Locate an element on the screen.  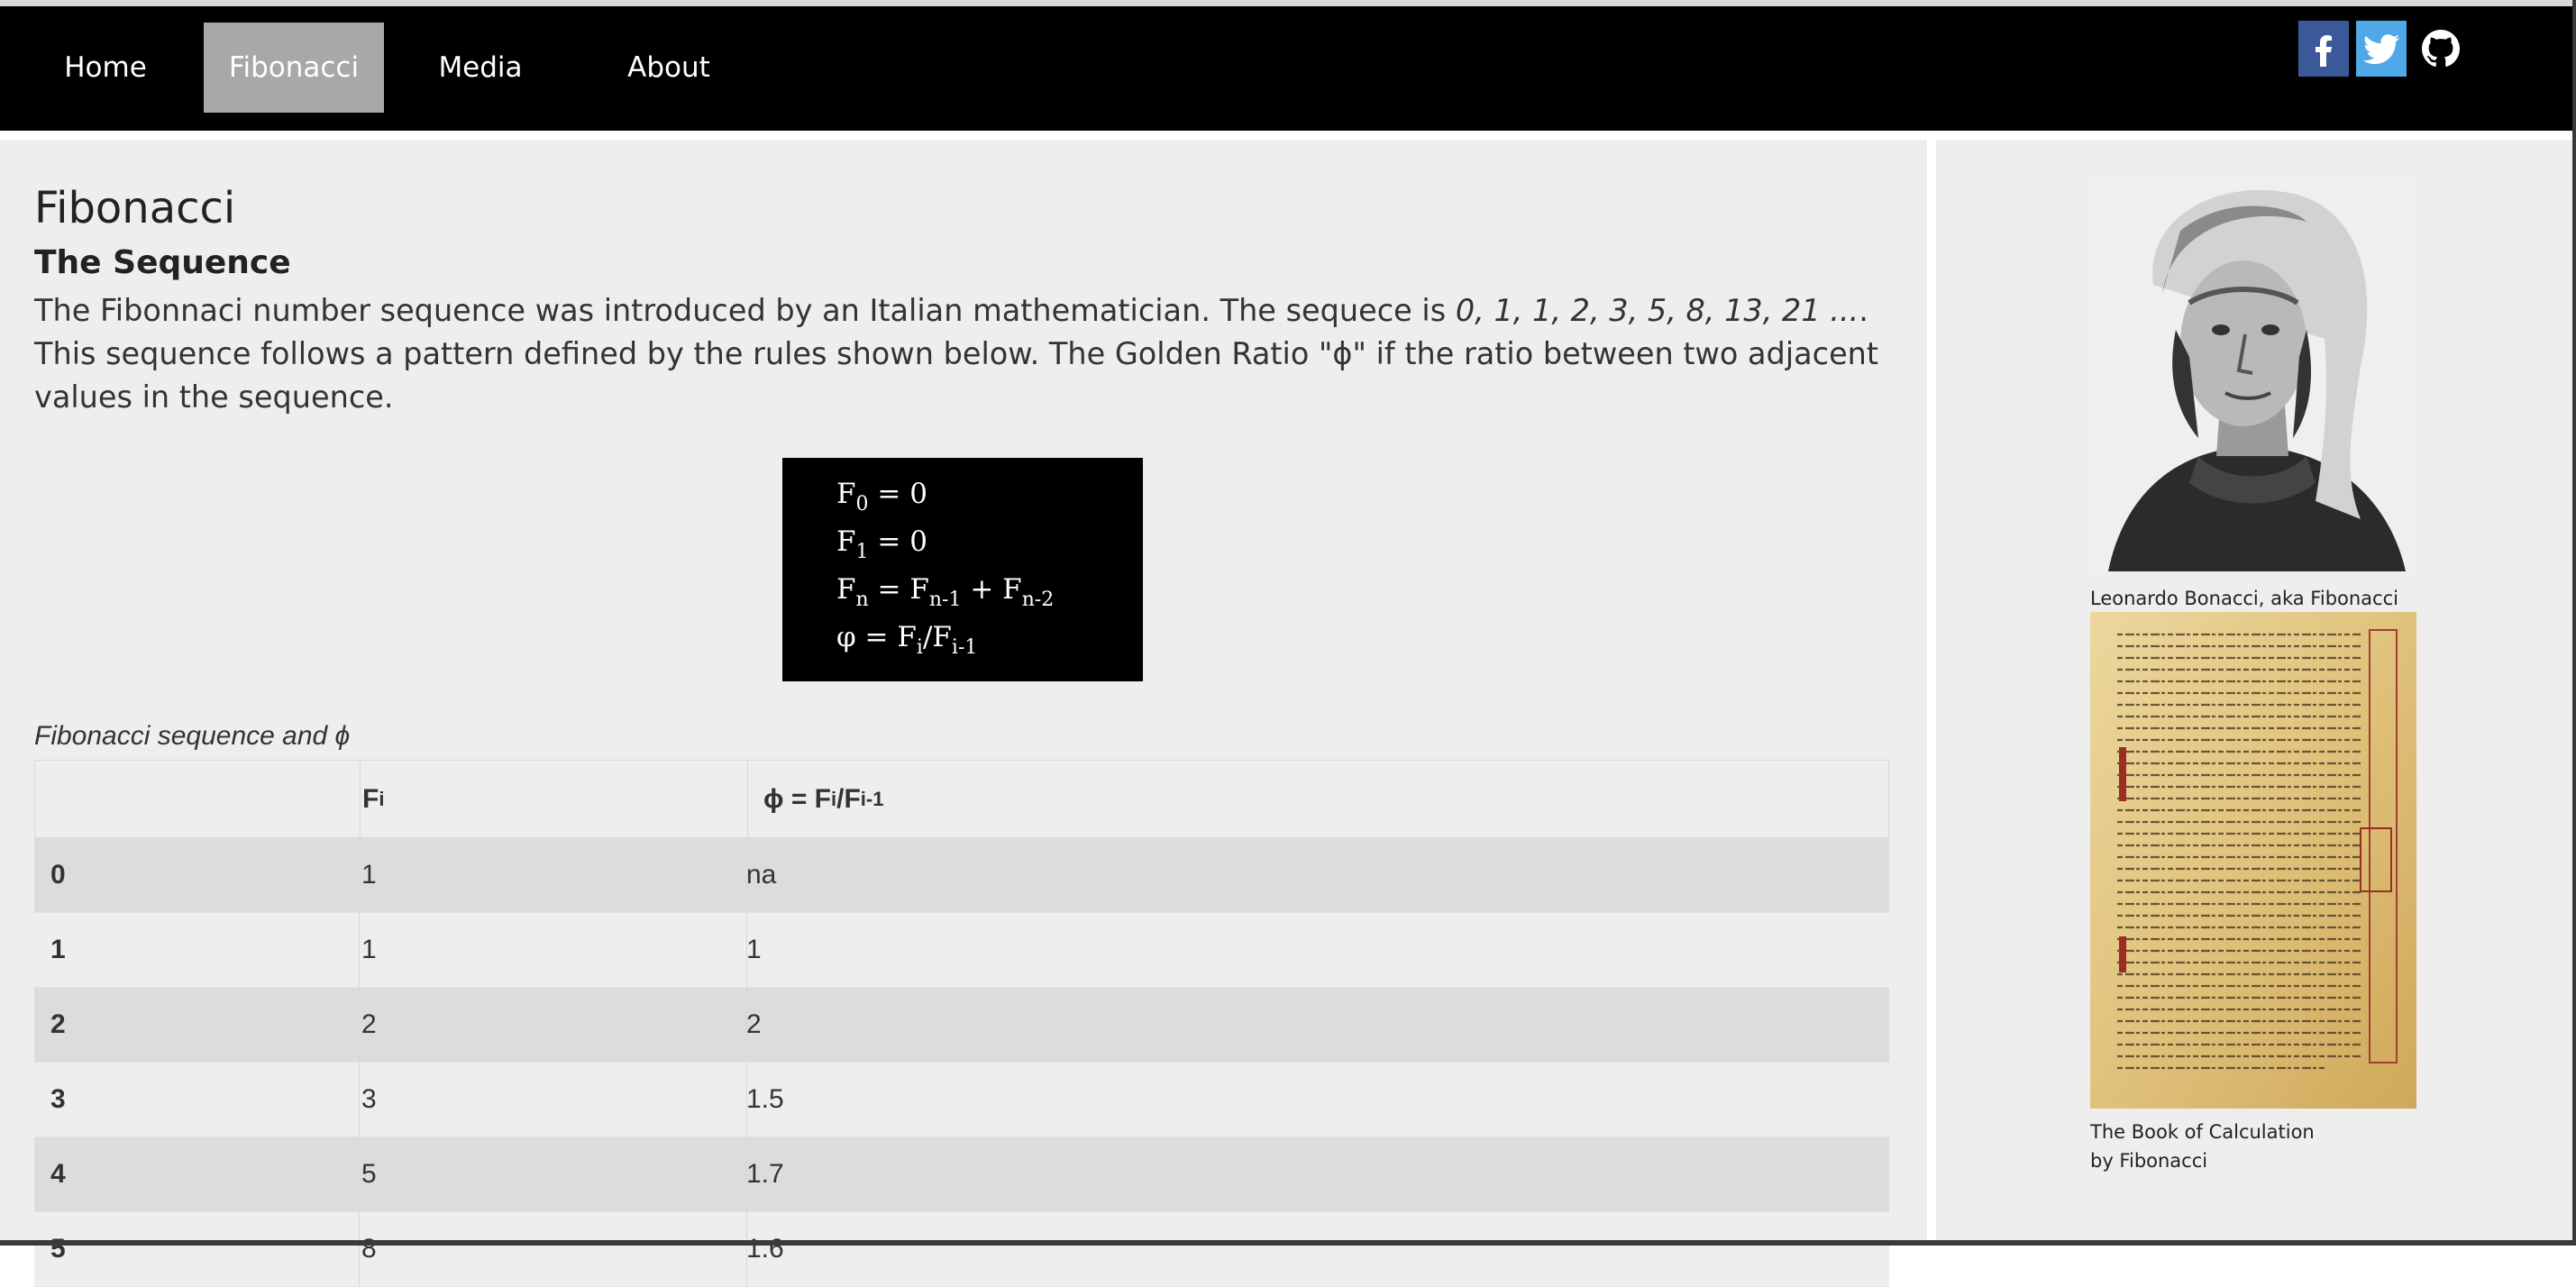
phi-value: 1.6 is located at coordinates (765, 1249).